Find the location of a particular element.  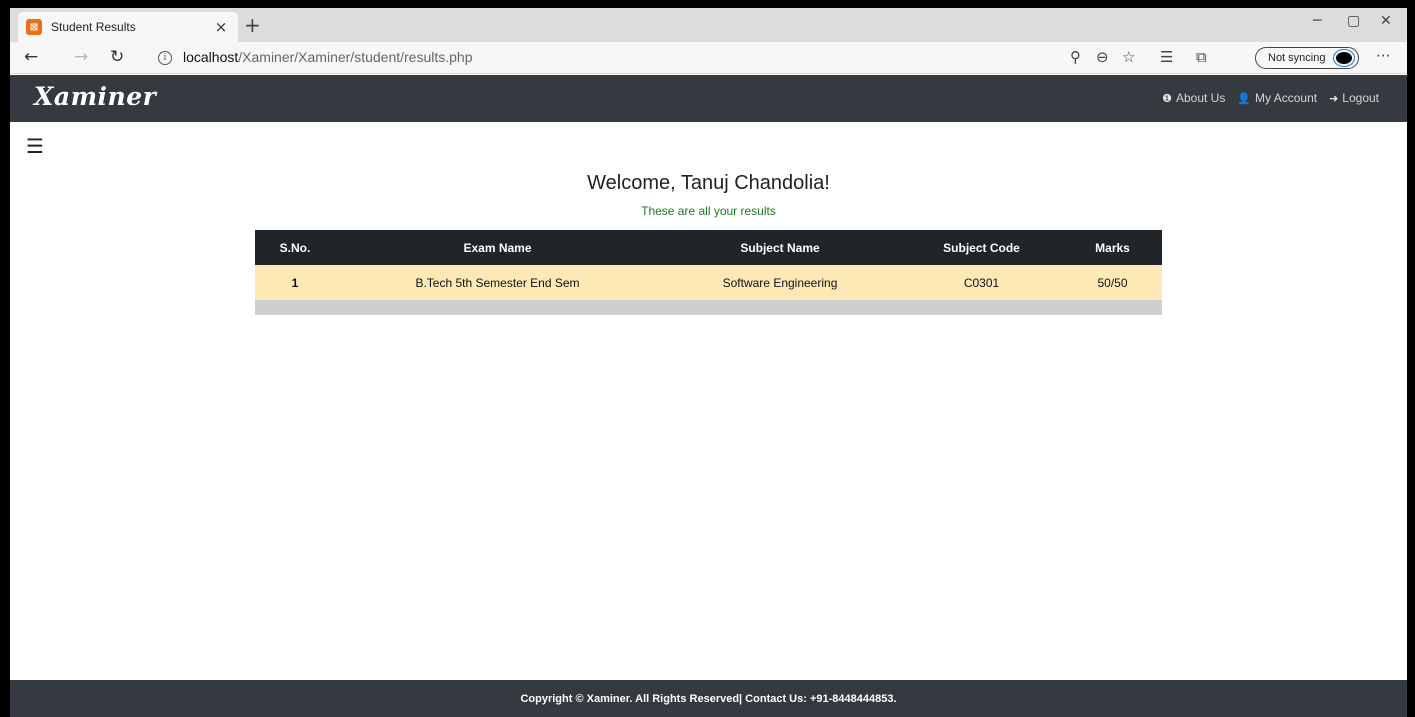

my-account-link: 👤 My Account is located at coordinates (1277, 98).